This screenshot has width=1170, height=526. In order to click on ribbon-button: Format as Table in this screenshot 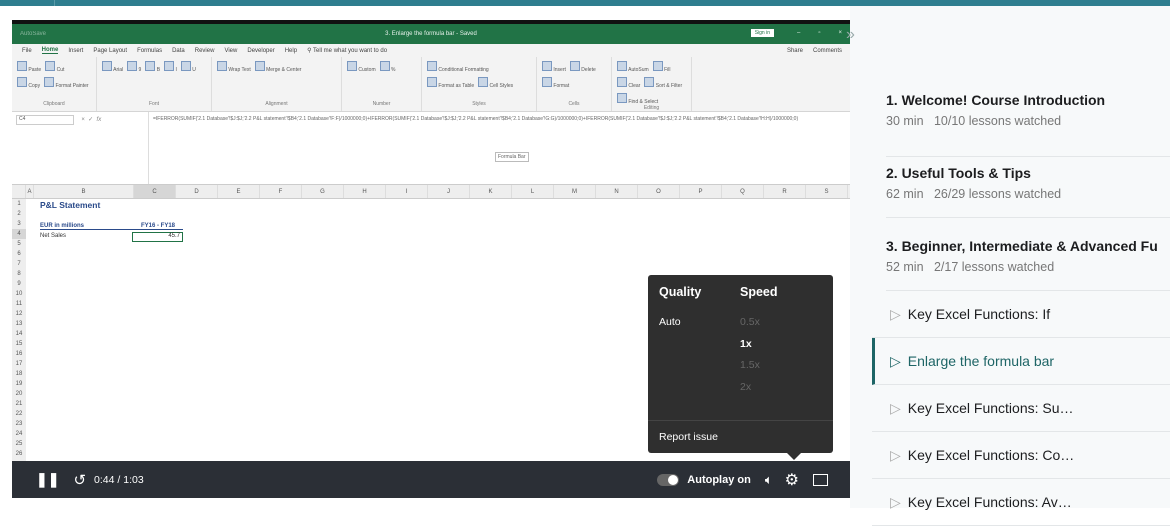, I will do `click(450, 83)`.